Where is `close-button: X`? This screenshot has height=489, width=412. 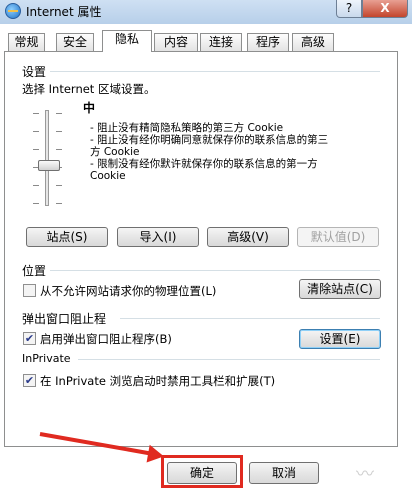
close-button: X is located at coordinates (385, 9).